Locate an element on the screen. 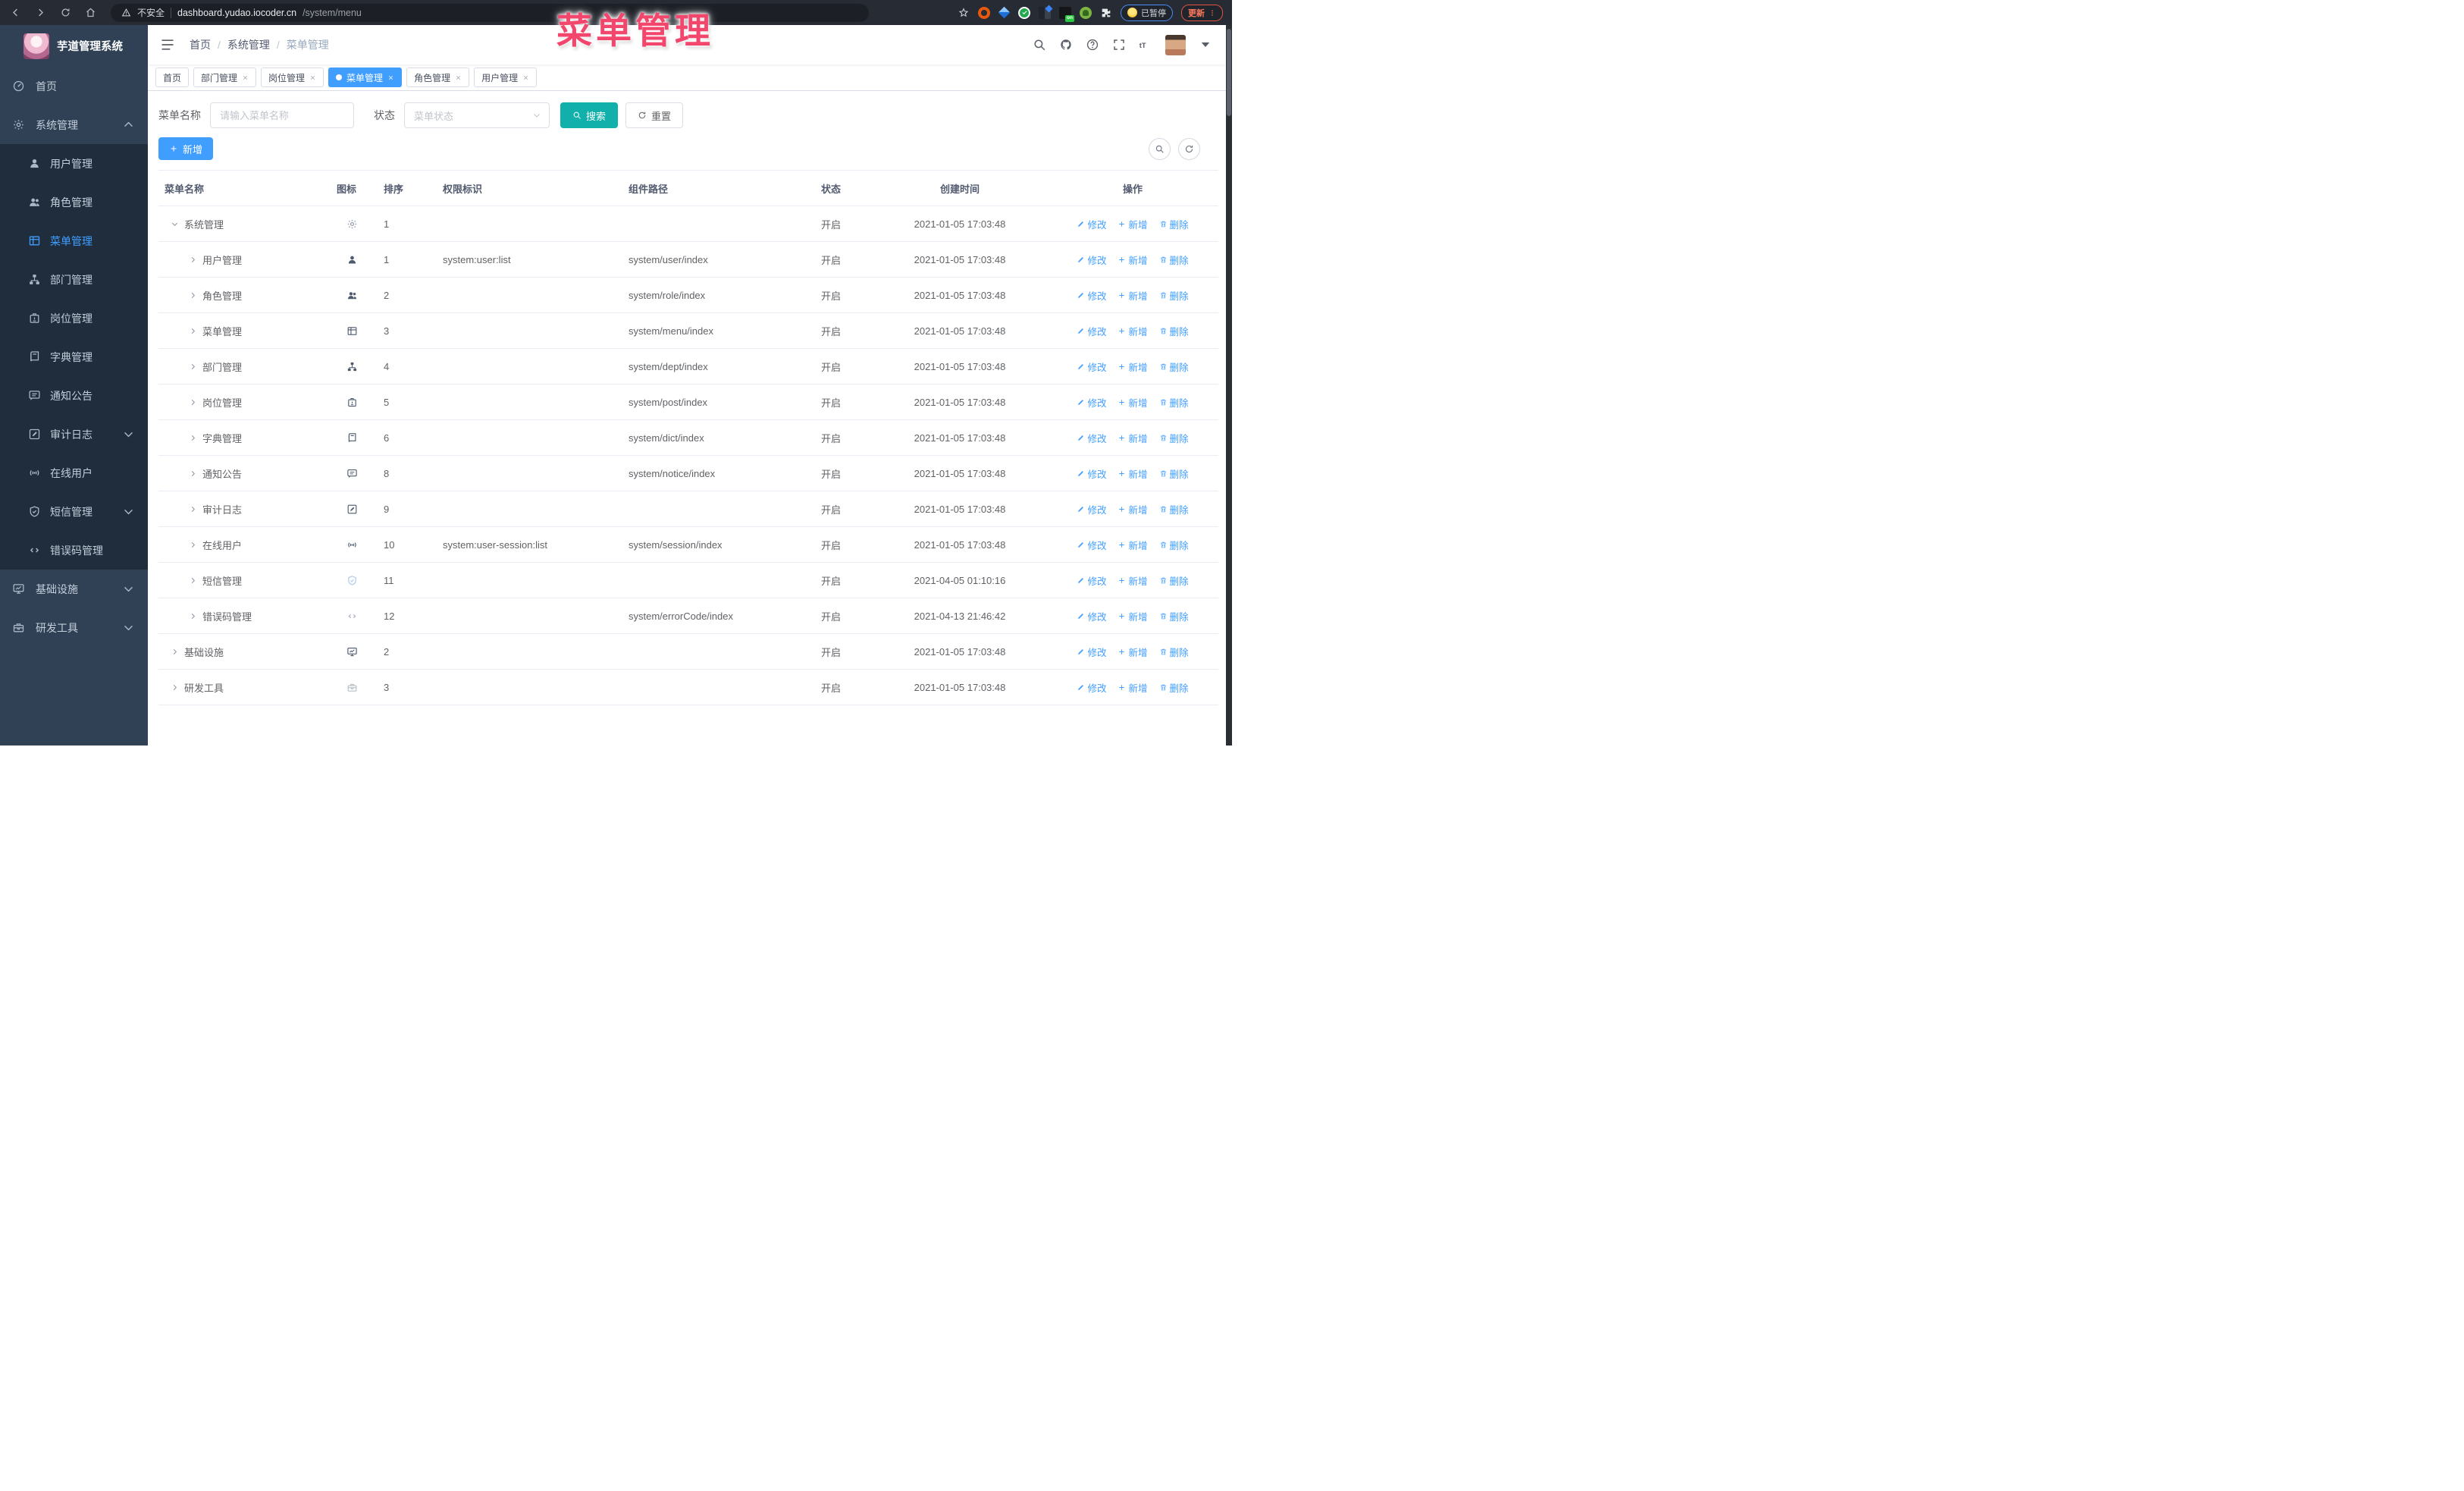  page-scrollbar is located at coordinates (1229, 385).